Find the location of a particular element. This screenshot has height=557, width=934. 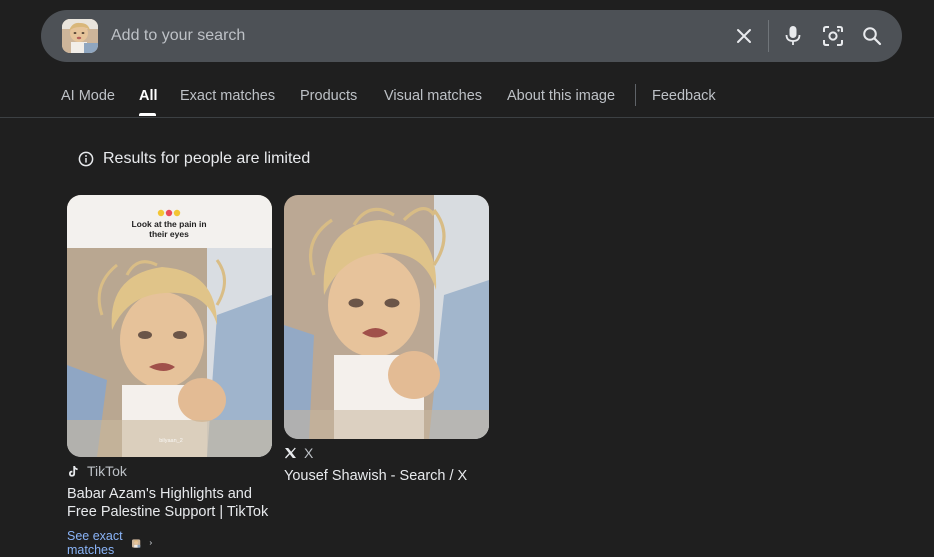

tabs-divider is located at coordinates (635, 95).